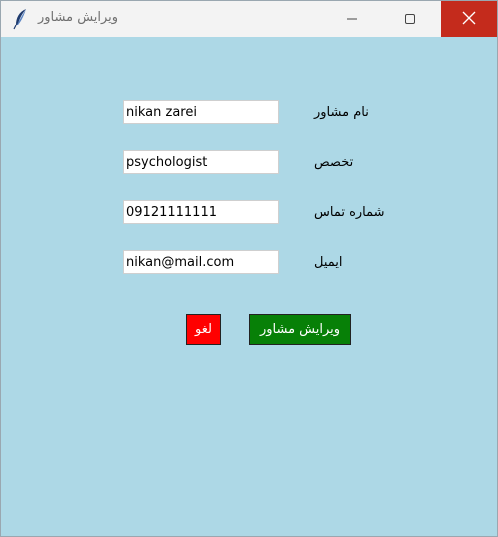  I want to click on maximize-icon, so click(410, 19).